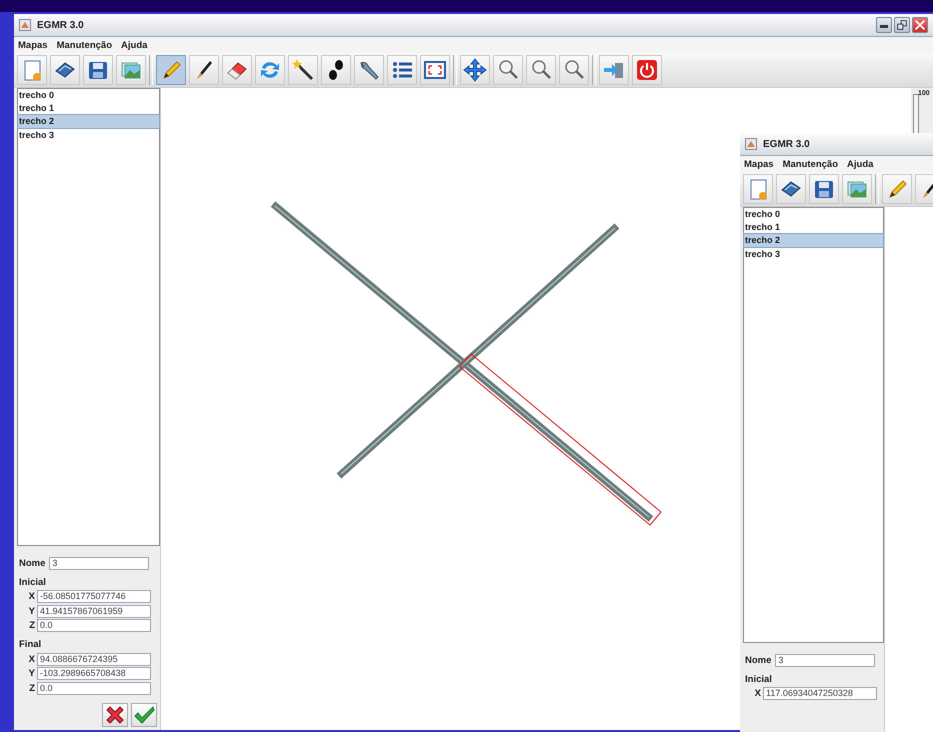 This screenshot has height=732, width=933. What do you see at coordinates (94, 611) in the screenshot?
I see `coordinate-field: 41.94157867061959` at bounding box center [94, 611].